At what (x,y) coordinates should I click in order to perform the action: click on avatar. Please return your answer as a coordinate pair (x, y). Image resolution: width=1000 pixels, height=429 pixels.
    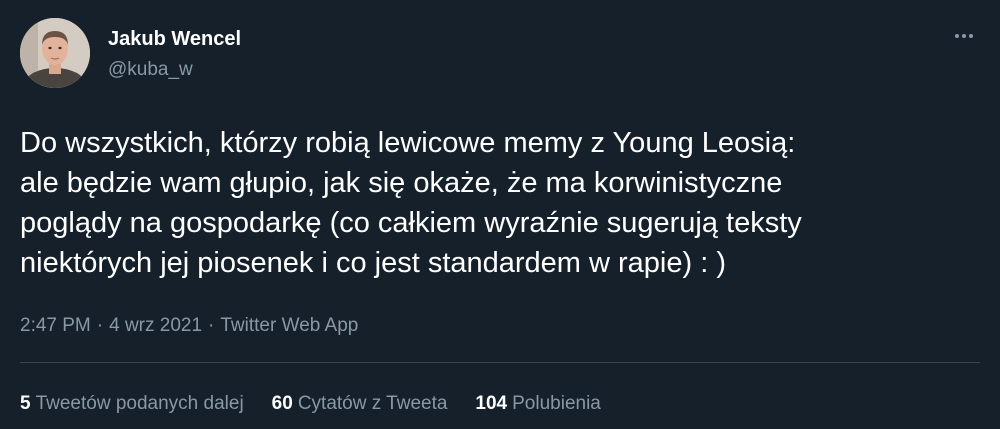
    Looking at the image, I should click on (55, 53).